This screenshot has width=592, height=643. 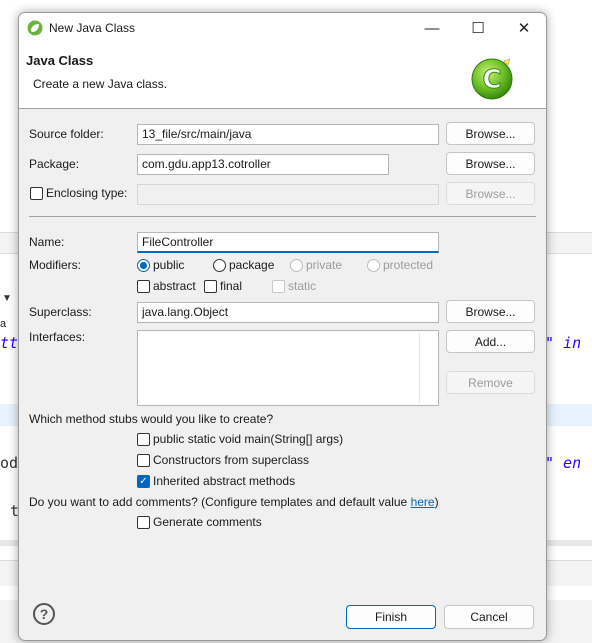 What do you see at coordinates (219, 265) in the screenshot?
I see `package-radio` at bounding box center [219, 265].